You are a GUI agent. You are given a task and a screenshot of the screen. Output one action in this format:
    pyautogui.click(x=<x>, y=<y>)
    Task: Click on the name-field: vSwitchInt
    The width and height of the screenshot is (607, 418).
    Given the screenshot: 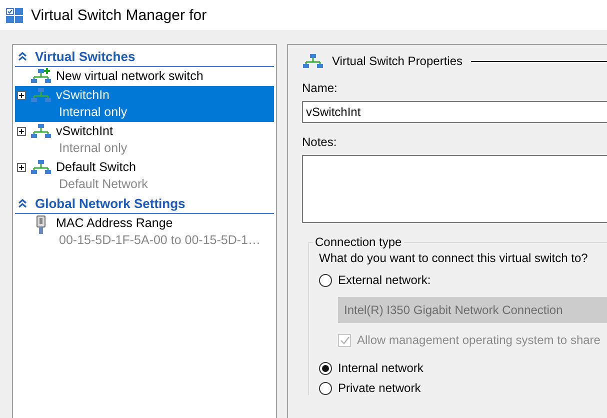 What is the action you would take?
    pyautogui.click(x=454, y=112)
    